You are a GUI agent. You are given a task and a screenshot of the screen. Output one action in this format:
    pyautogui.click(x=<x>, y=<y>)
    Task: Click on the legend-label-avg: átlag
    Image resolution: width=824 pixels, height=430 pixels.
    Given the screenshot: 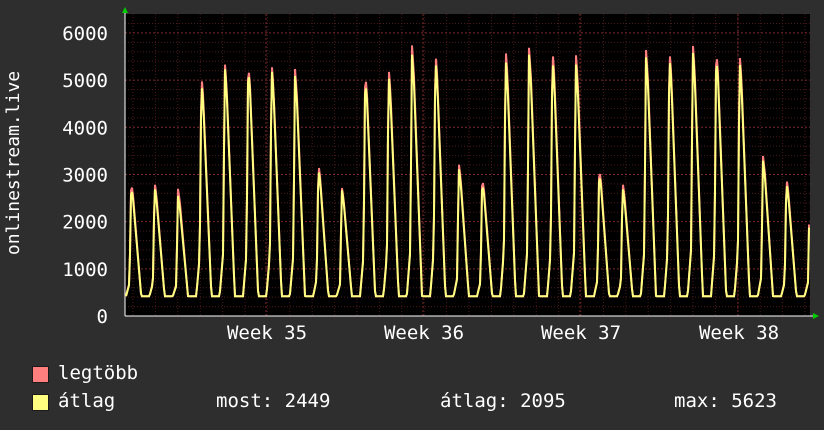 What is the action you would take?
    pyautogui.click(x=87, y=401)
    